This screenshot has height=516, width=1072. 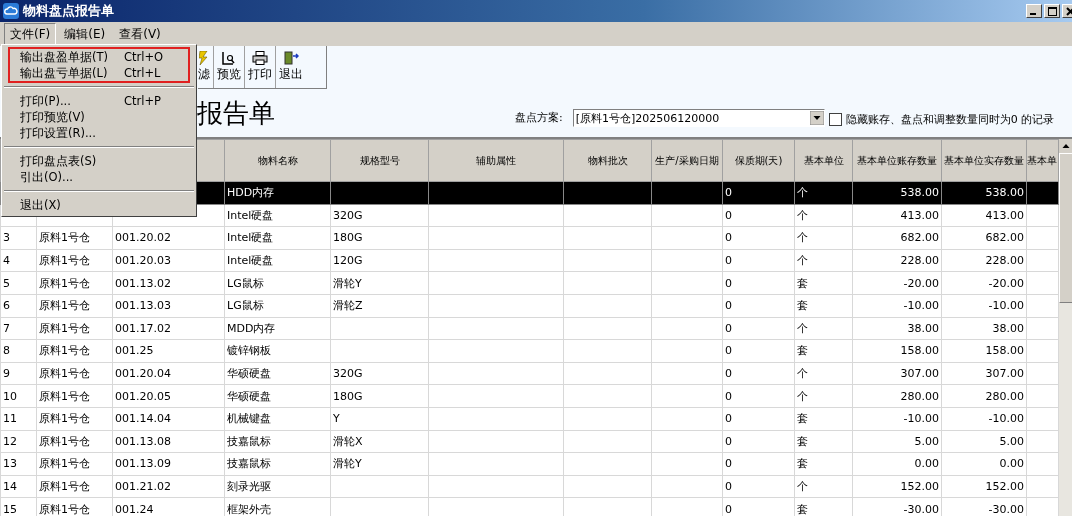 What do you see at coordinates (1052, 11) in the screenshot?
I see `maximize-button` at bounding box center [1052, 11].